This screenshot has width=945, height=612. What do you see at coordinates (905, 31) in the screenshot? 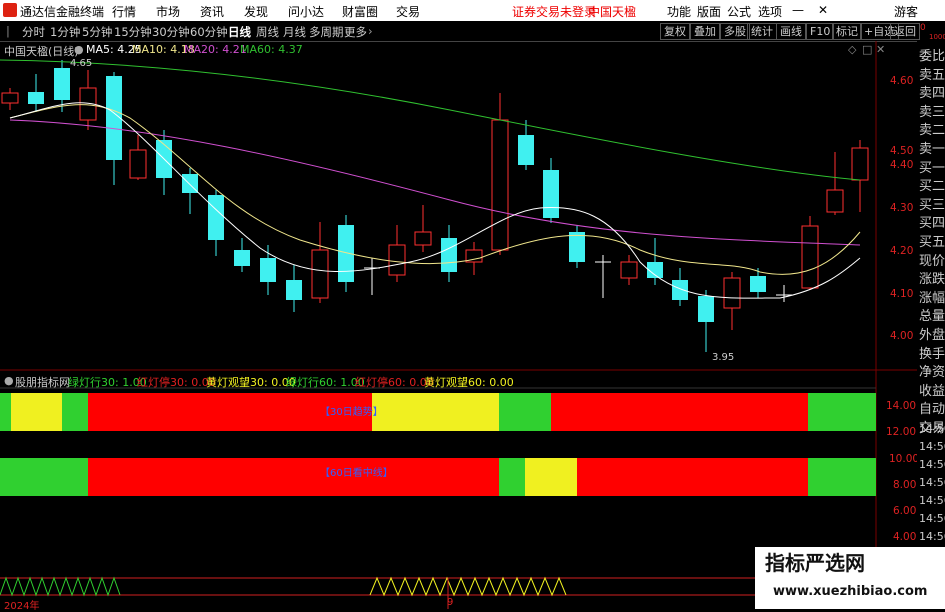
I see `back-button: 返回` at bounding box center [905, 31].